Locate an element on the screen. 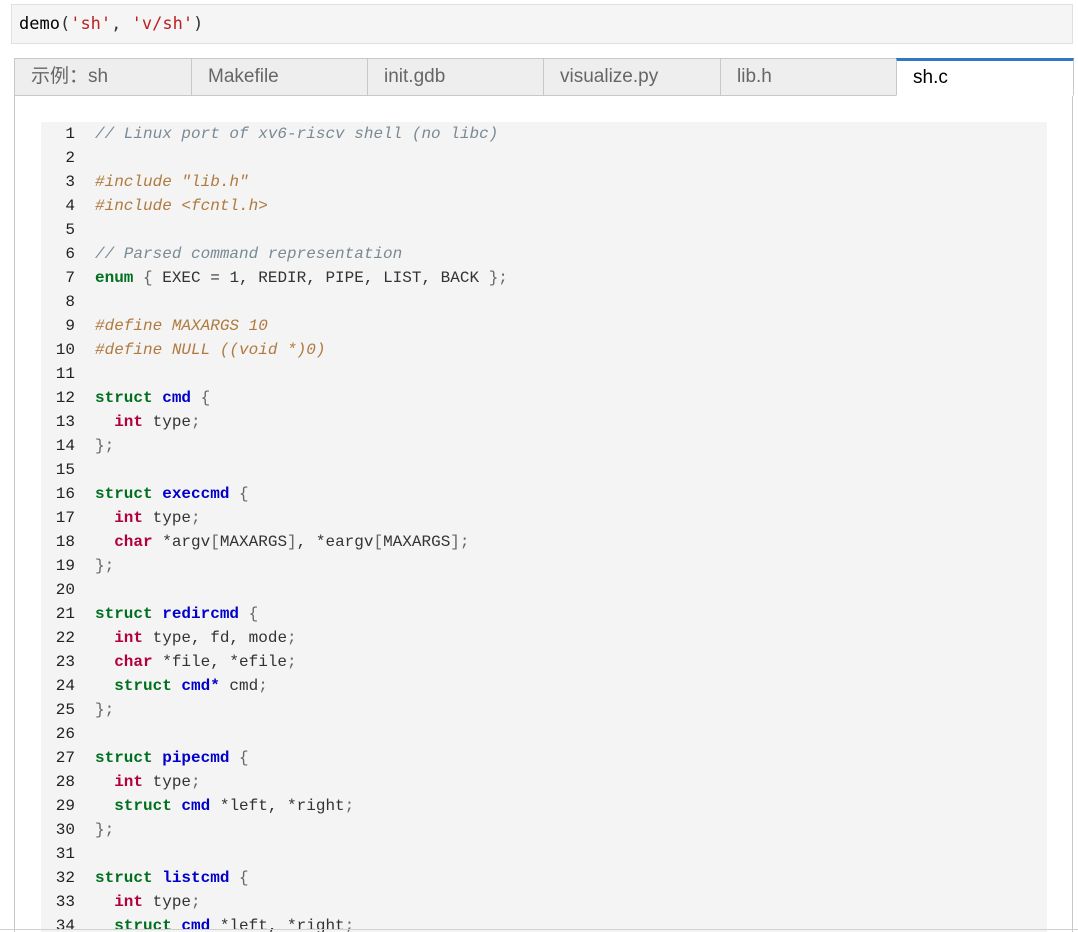 This screenshot has width=1078, height=932. code-line: 6 // Parsed command representation is located at coordinates (544, 254).